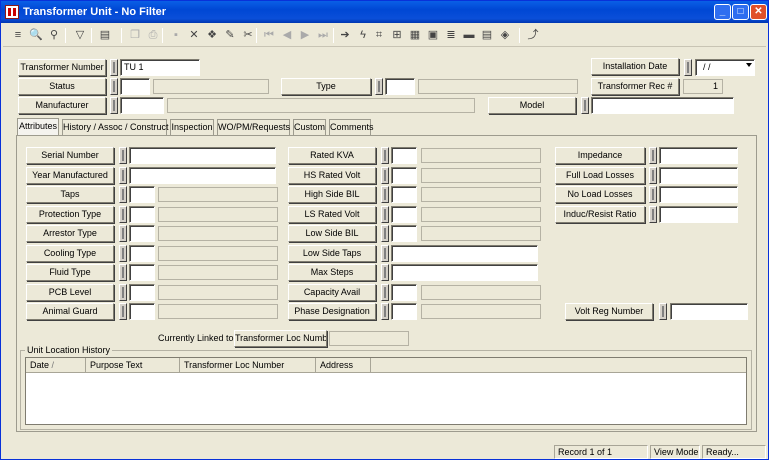 This screenshot has width=769, height=460. What do you see at coordinates (332, 253) in the screenshot?
I see `attr-button-low-side-taps: Low Side Taps` at bounding box center [332, 253].